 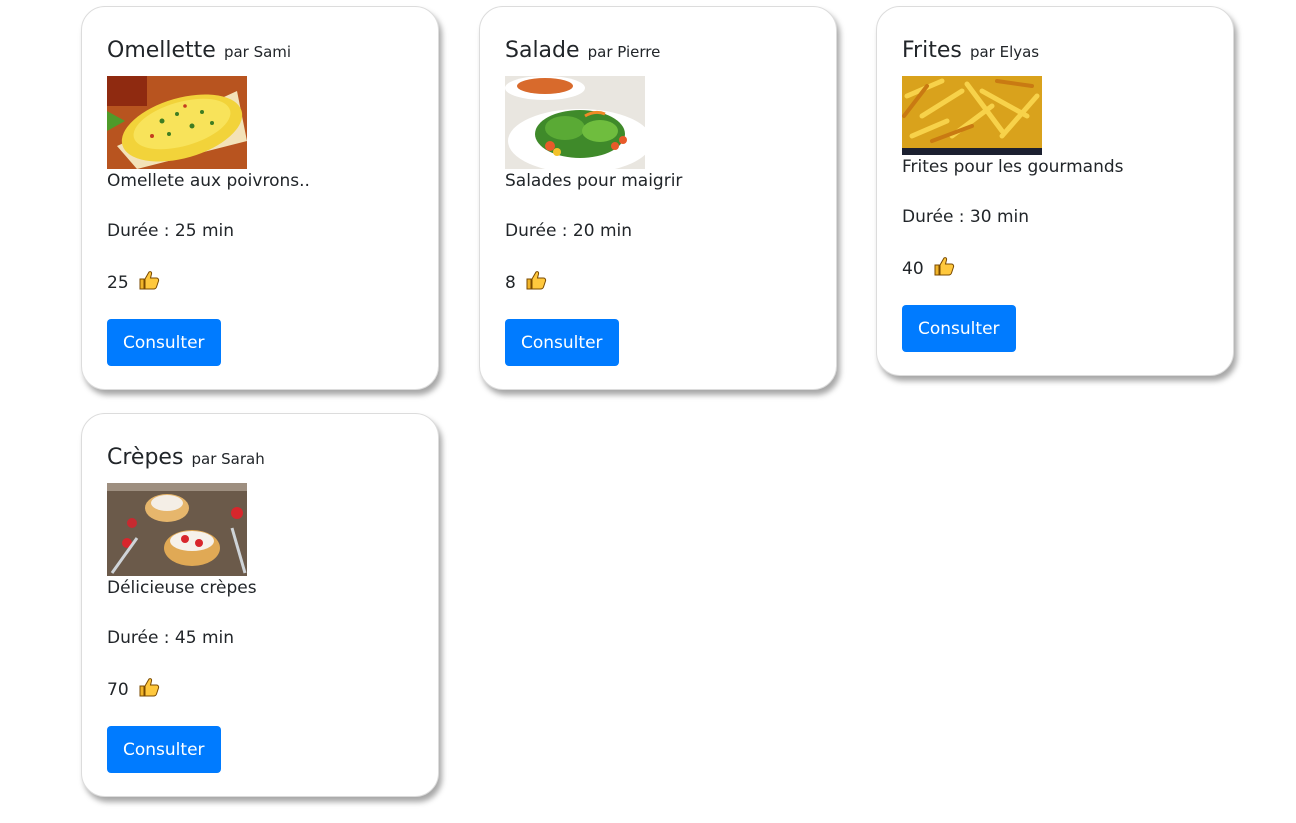 I want to click on recipe-title: Crèpes par Sarah, so click(x=260, y=458).